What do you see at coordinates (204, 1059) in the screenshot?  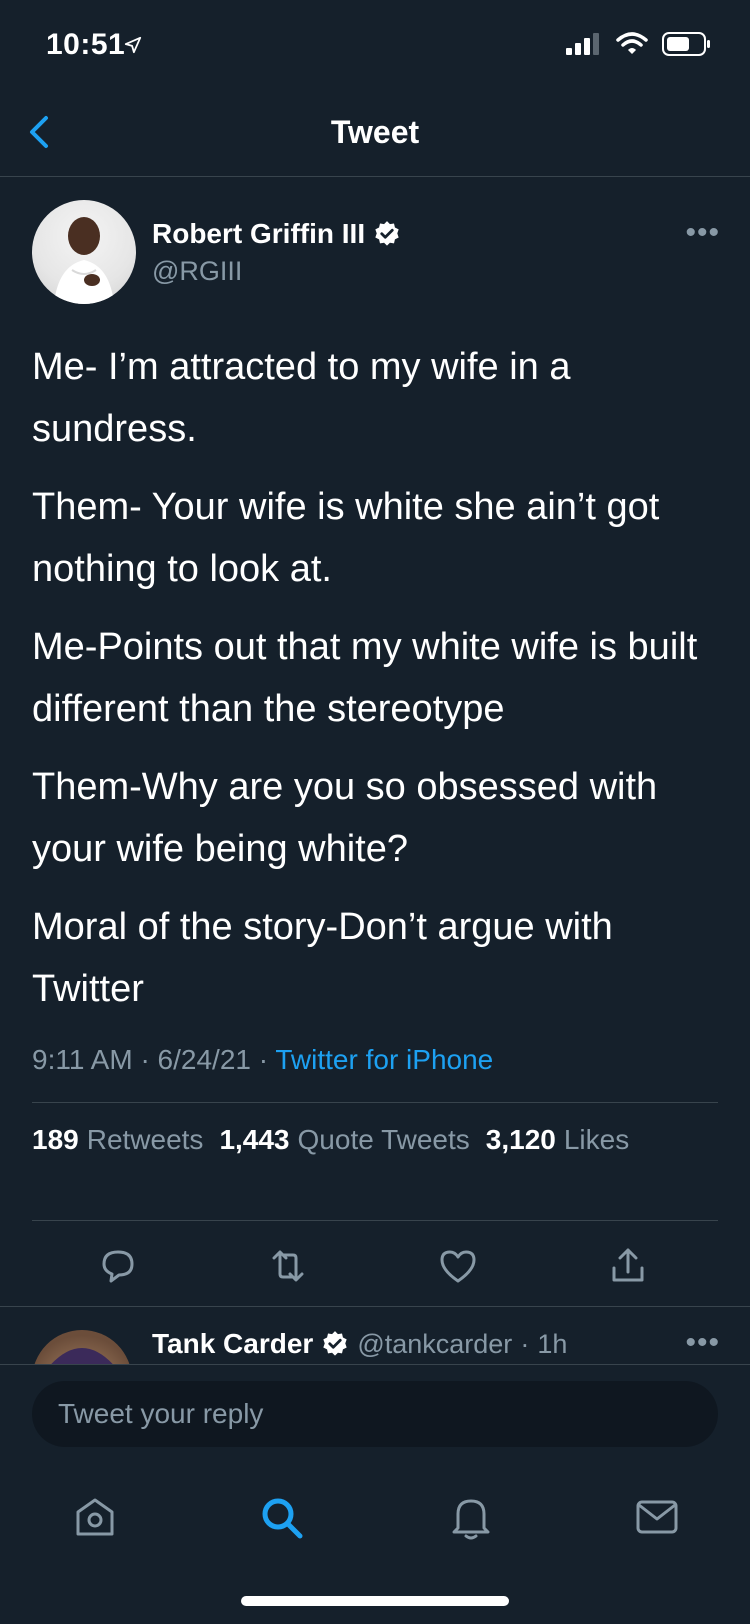 I see `tweet-date: 6/24/21` at bounding box center [204, 1059].